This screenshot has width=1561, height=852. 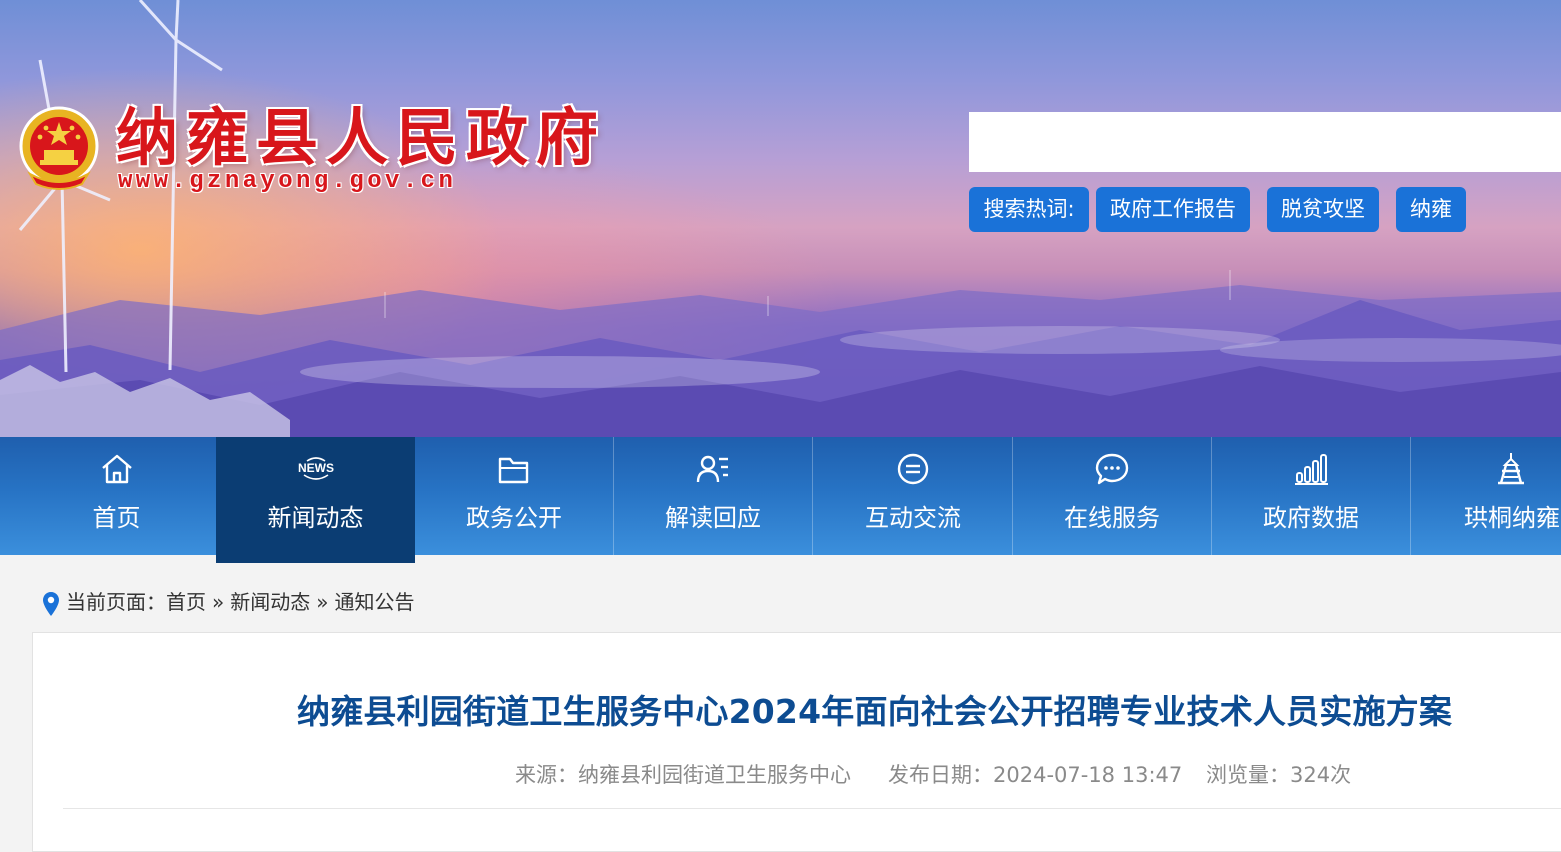 I want to click on tower-icon, so click(x=1510, y=469).